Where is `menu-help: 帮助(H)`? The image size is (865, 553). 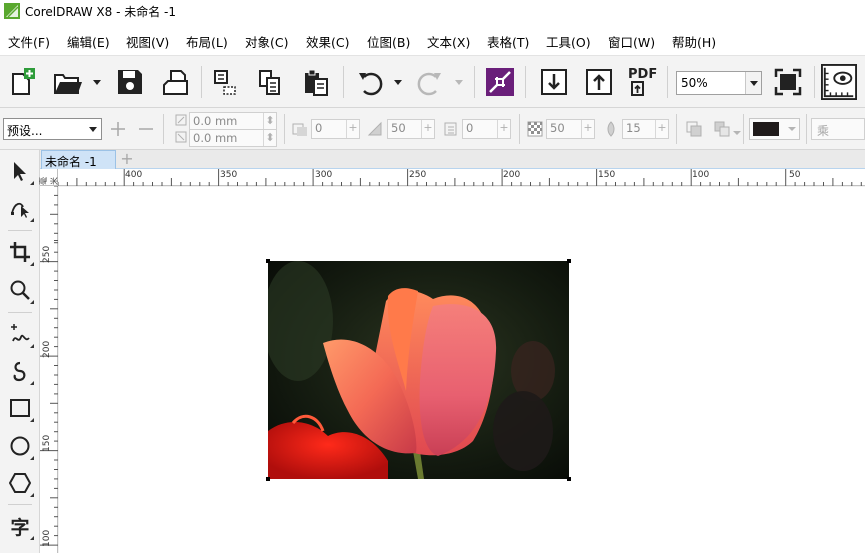 menu-help: 帮助(H) is located at coordinates (694, 41).